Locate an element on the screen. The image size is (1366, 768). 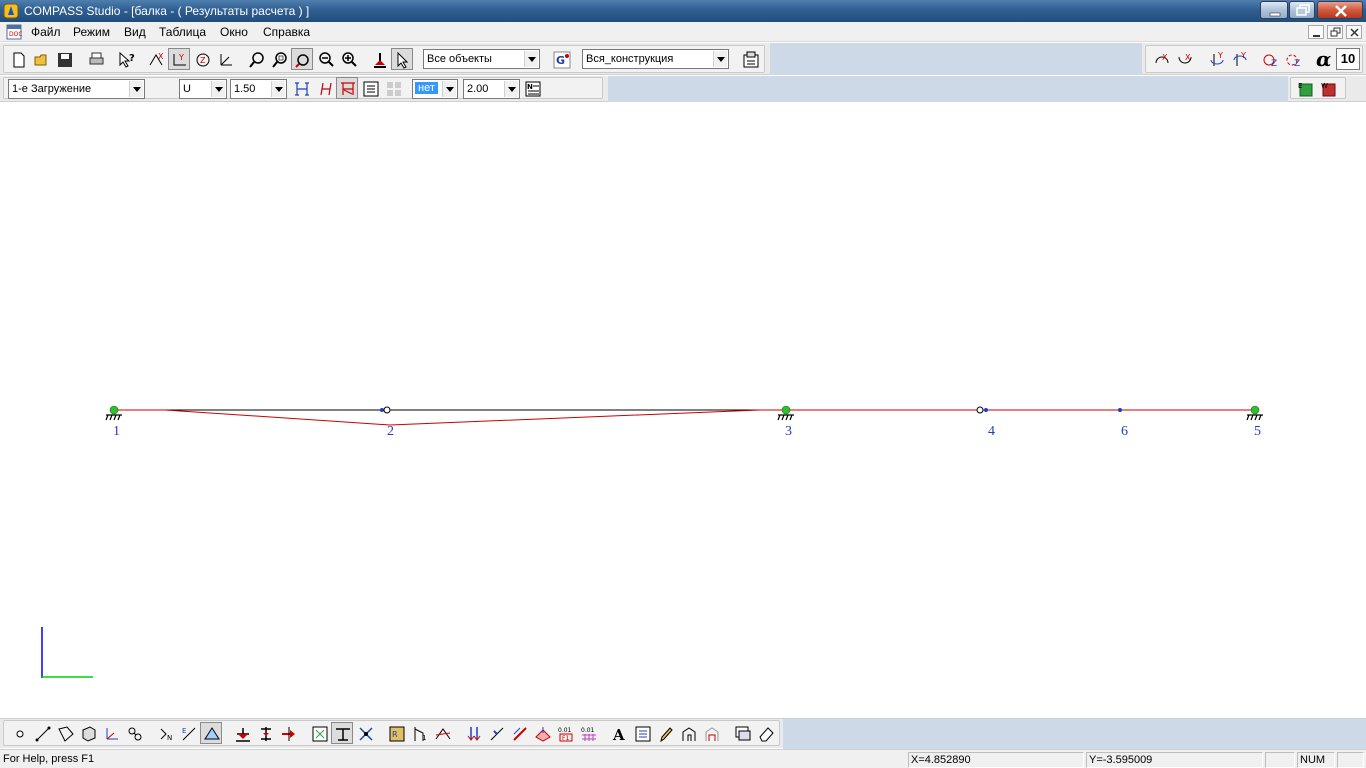
hinges-icon is located at coordinates (266, 734).